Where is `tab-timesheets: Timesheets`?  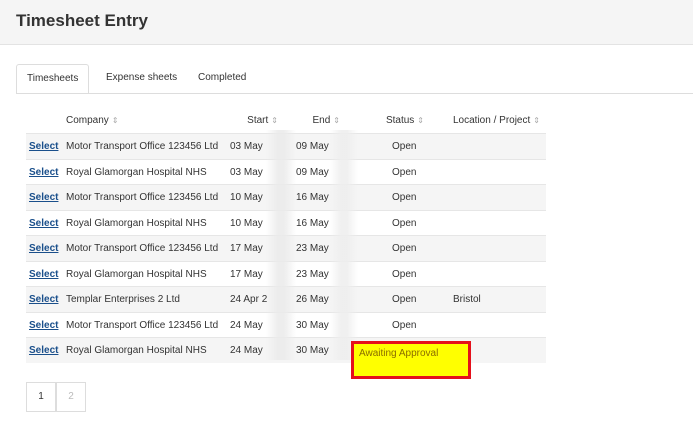
tab-timesheets: Timesheets is located at coordinates (53, 79).